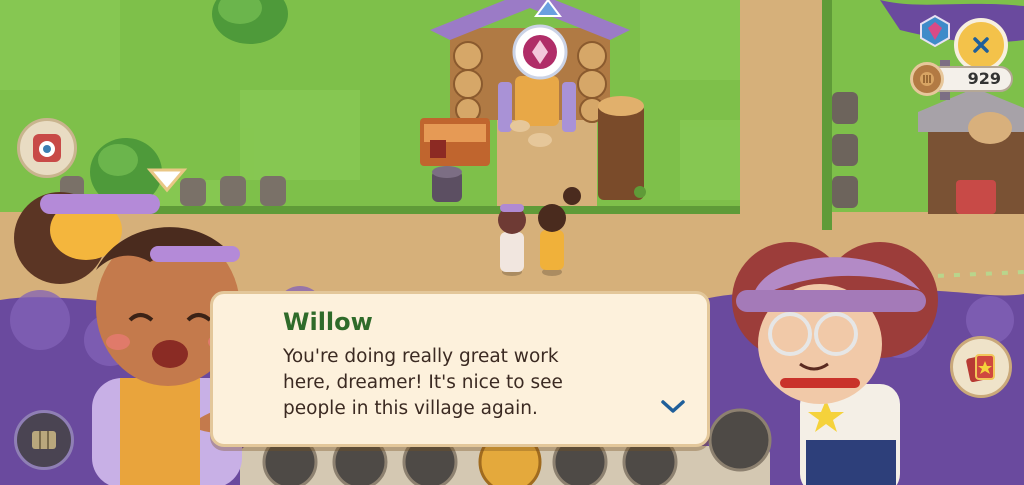 Image resolution: width=1024 pixels, height=485 pixels. I want to click on coin-icon, so click(927, 79).